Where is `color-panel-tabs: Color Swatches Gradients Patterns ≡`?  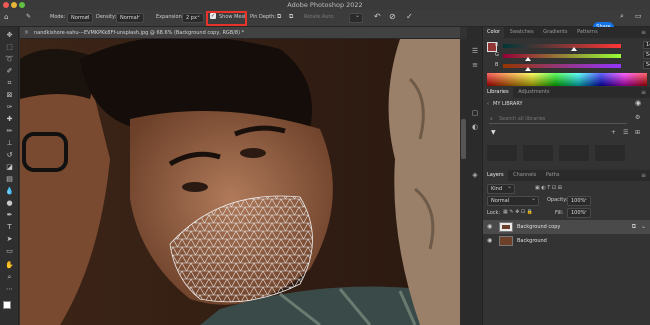
color-panel-tabs: Color Swatches Gradients Patterns ≡ is located at coordinates (566, 32).